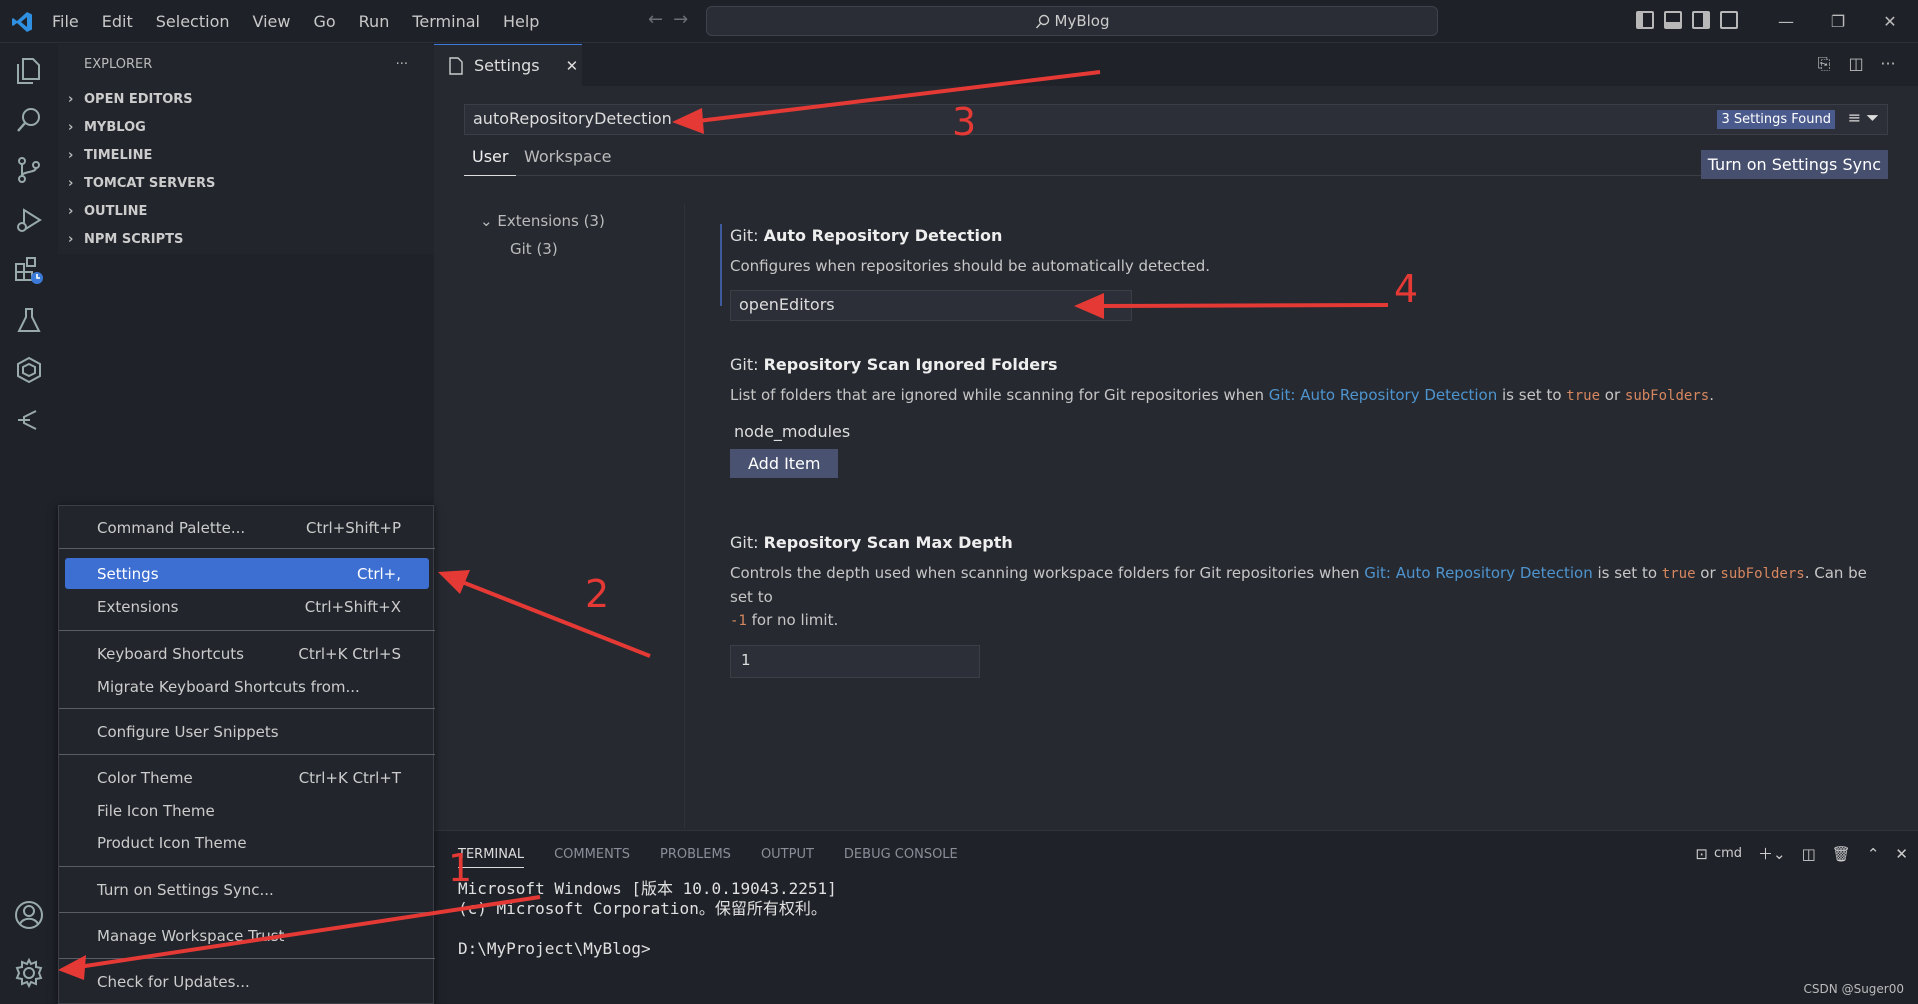 This screenshot has height=1004, width=1918. Describe the element at coordinates (71, 127) in the screenshot. I see `chevron-right-icon: ›` at that location.